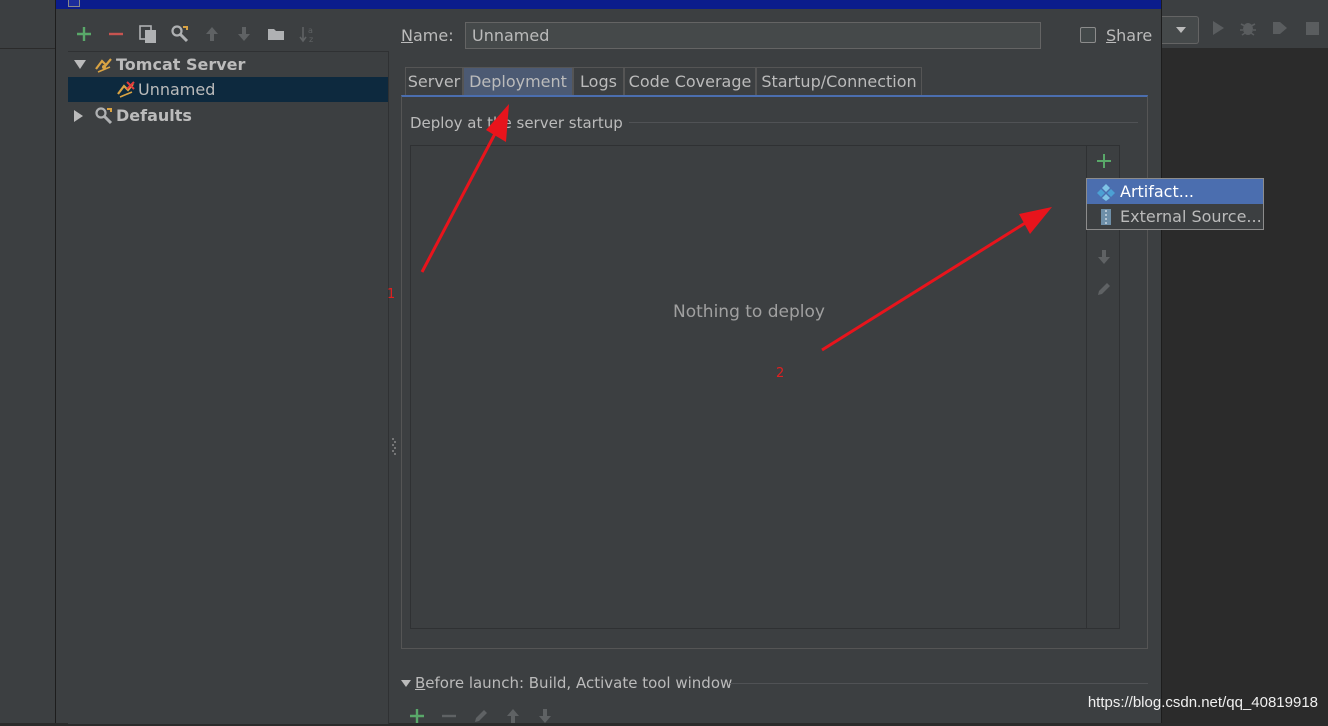  I want to click on debug-icon, so click(1248, 28).